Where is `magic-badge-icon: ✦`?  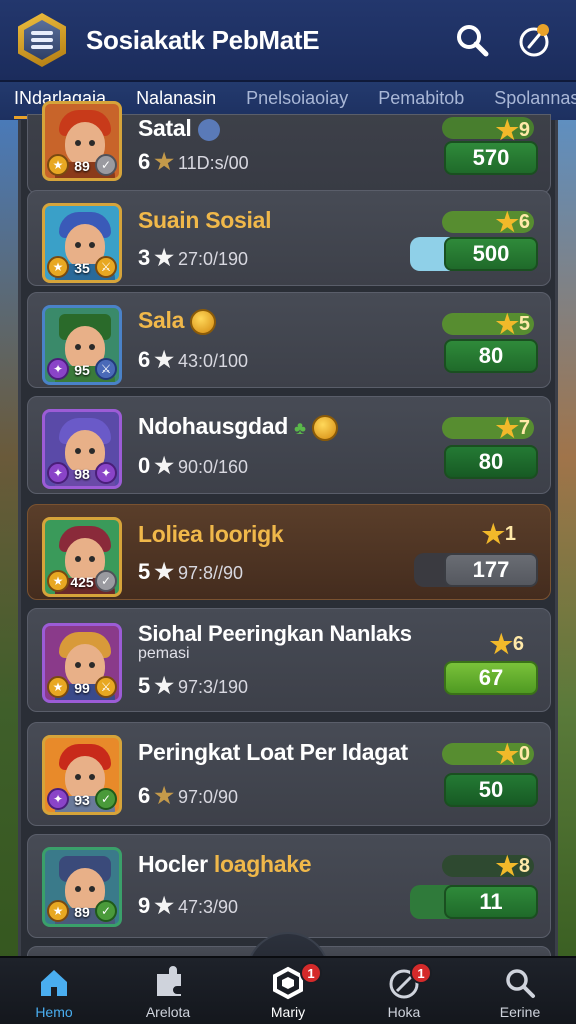
magic-badge-icon: ✦ is located at coordinates (106, 473).